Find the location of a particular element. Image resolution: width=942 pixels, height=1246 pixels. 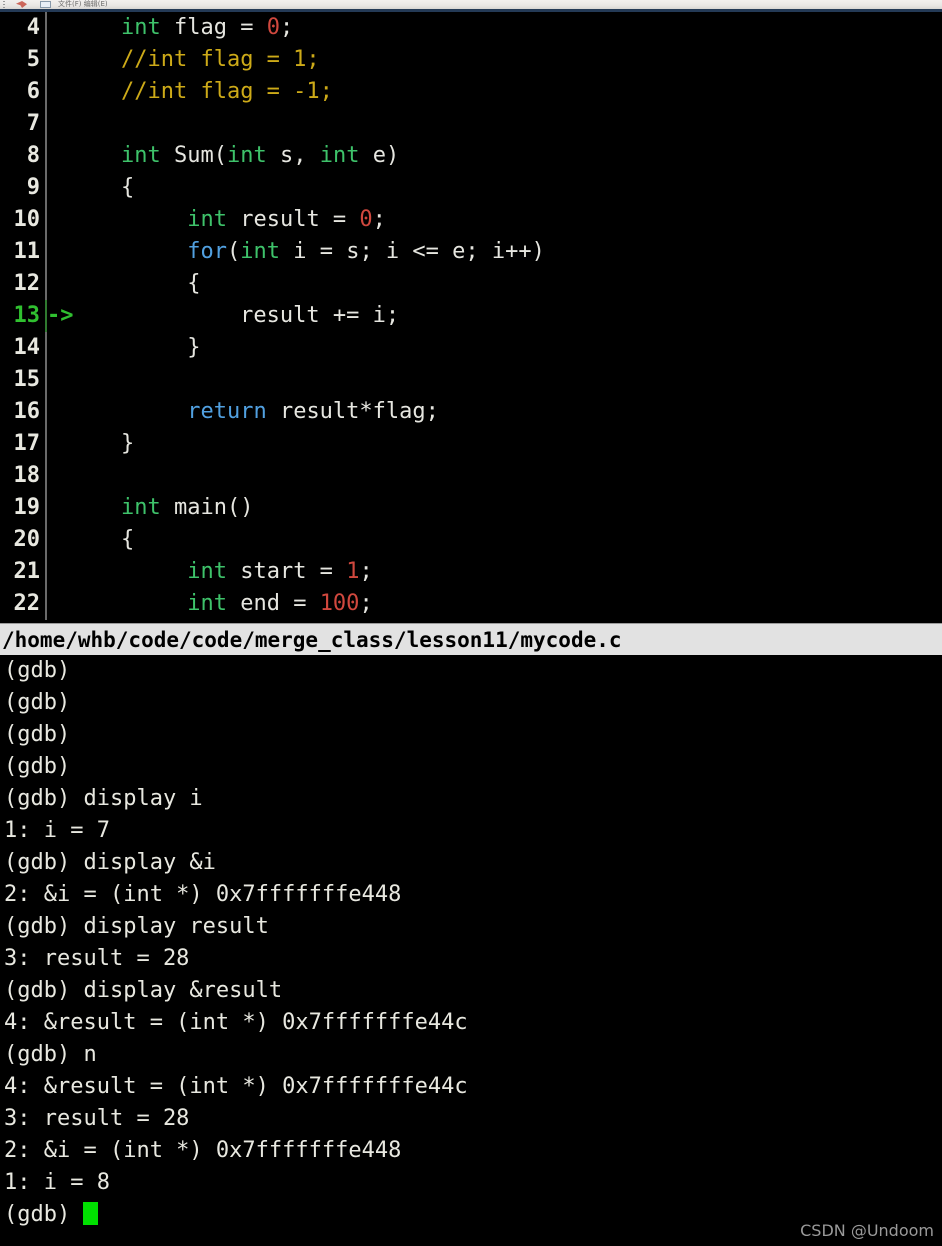

line-number: 7 is located at coordinates (33, 123).